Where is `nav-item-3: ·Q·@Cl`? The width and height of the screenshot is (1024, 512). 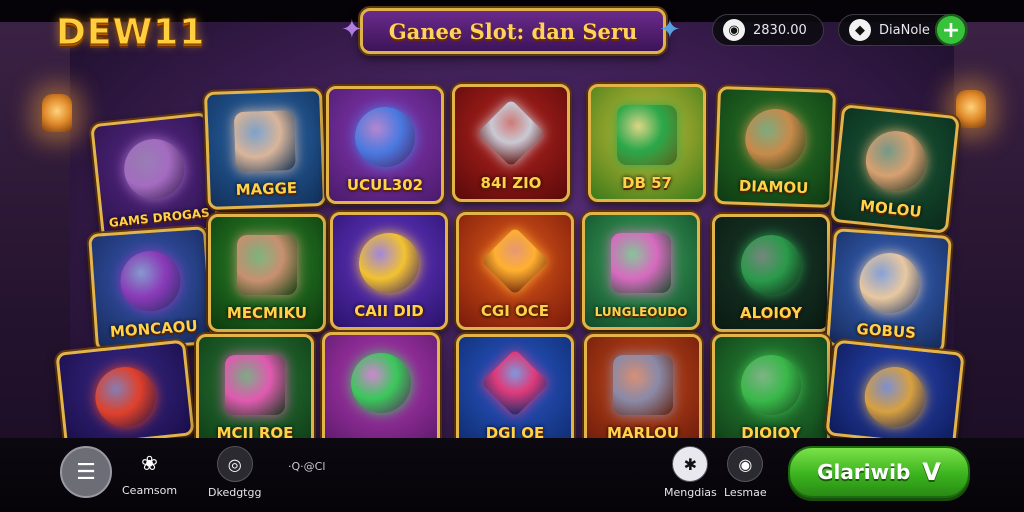
nav-item-3: ·Q·@Cl is located at coordinates (306, 466).